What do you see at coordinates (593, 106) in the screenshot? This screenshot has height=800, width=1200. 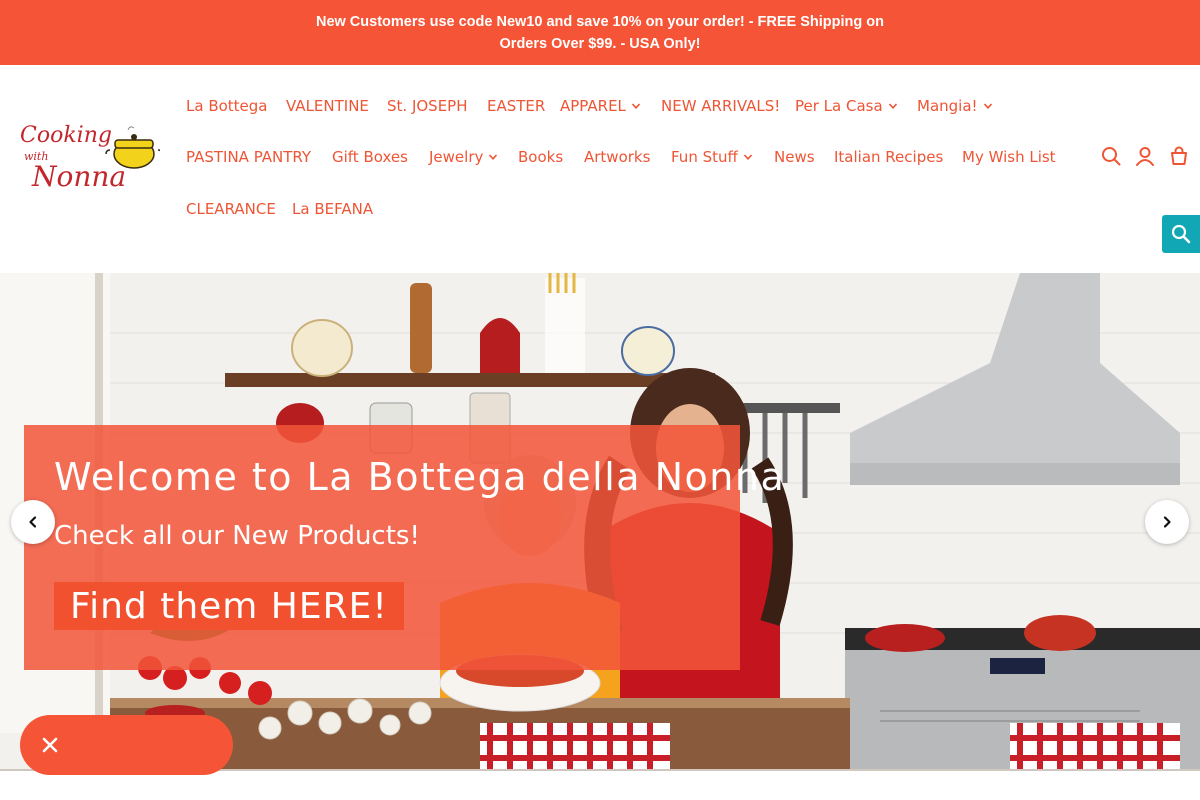 I see `nav-label: APPAREL` at bounding box center [593, 106].